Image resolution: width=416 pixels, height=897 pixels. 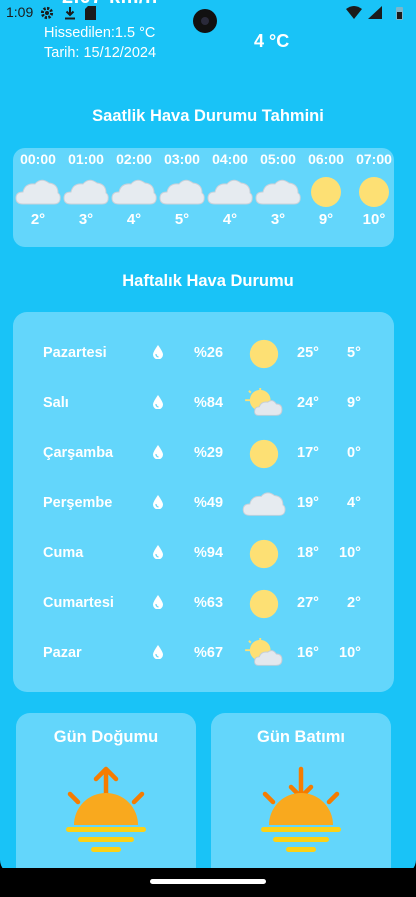 I want to click on humidity-value: %26, so click(x=209, y=353).